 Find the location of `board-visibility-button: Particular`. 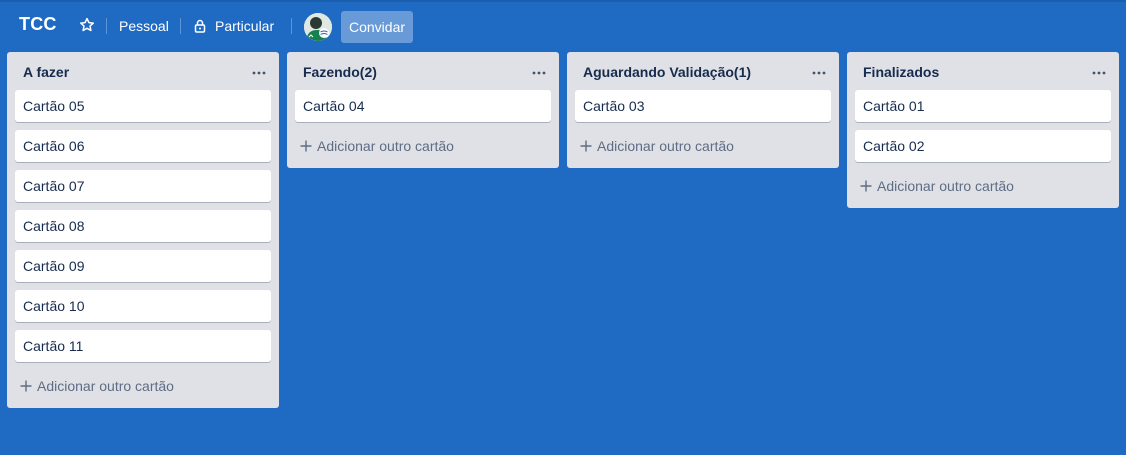

board-visibility-button: Particular is located at coordinates (234, 26).